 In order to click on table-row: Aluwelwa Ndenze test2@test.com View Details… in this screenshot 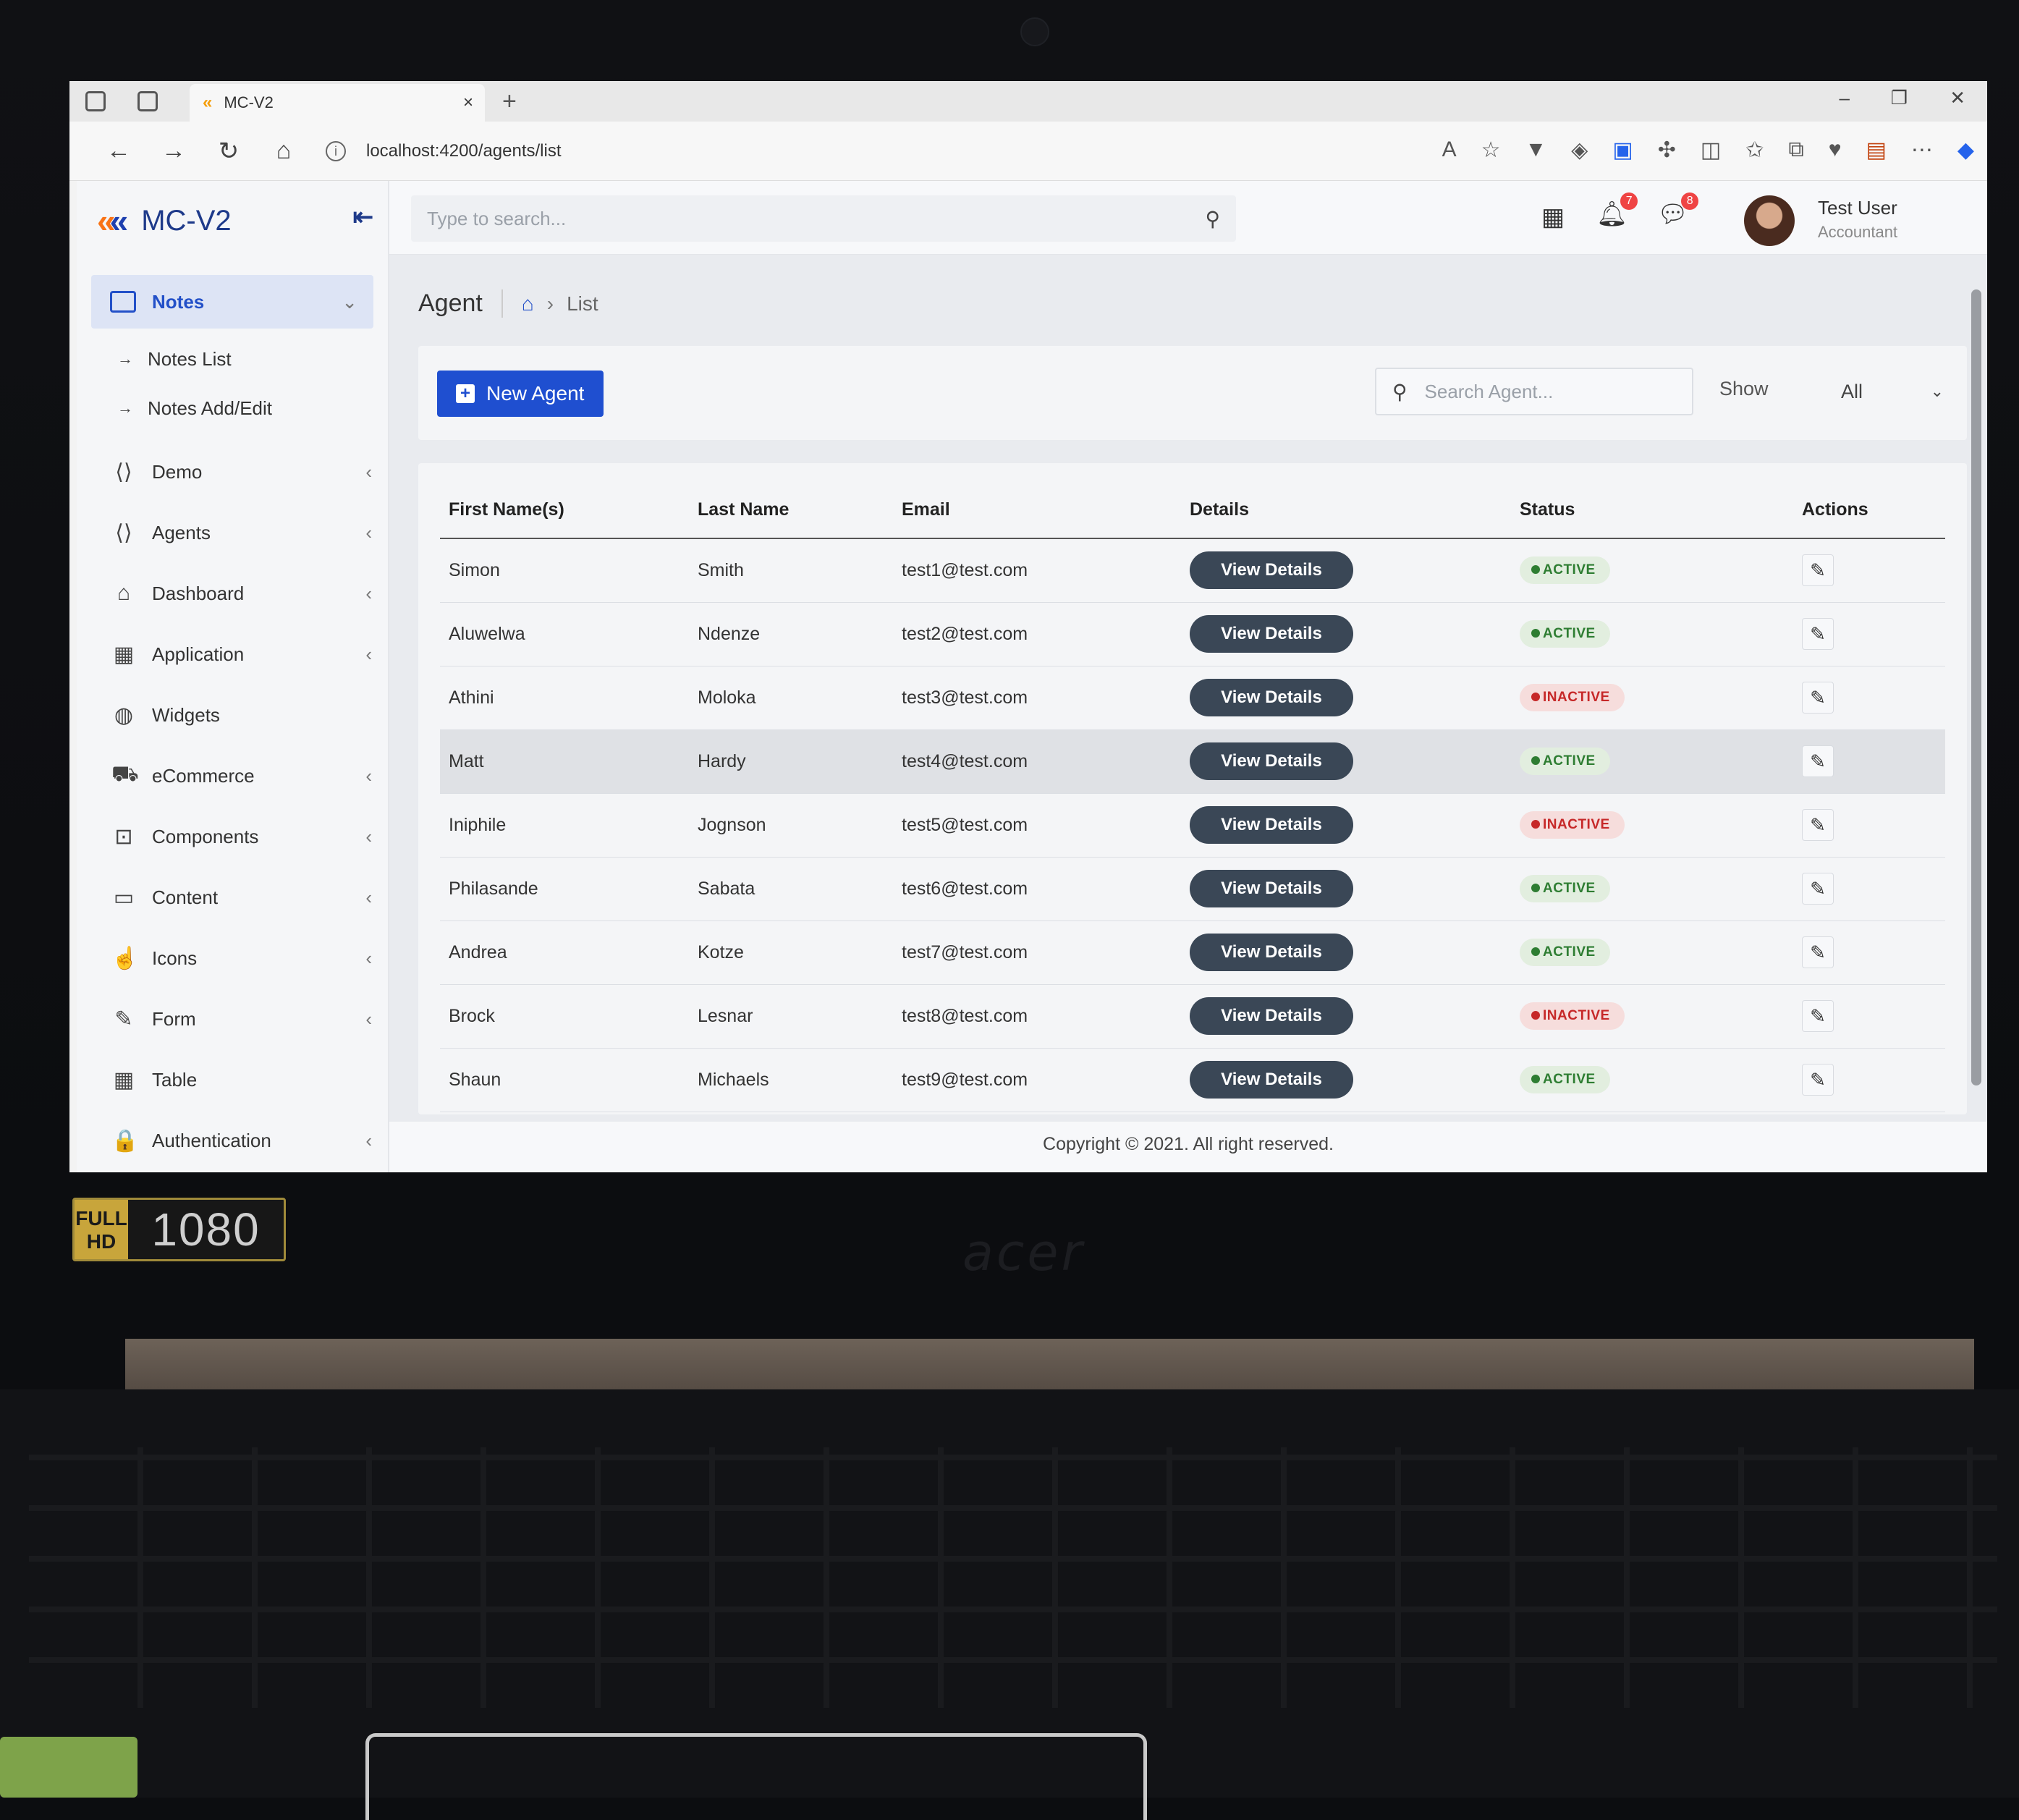, I will do `click(1192, 634)`.